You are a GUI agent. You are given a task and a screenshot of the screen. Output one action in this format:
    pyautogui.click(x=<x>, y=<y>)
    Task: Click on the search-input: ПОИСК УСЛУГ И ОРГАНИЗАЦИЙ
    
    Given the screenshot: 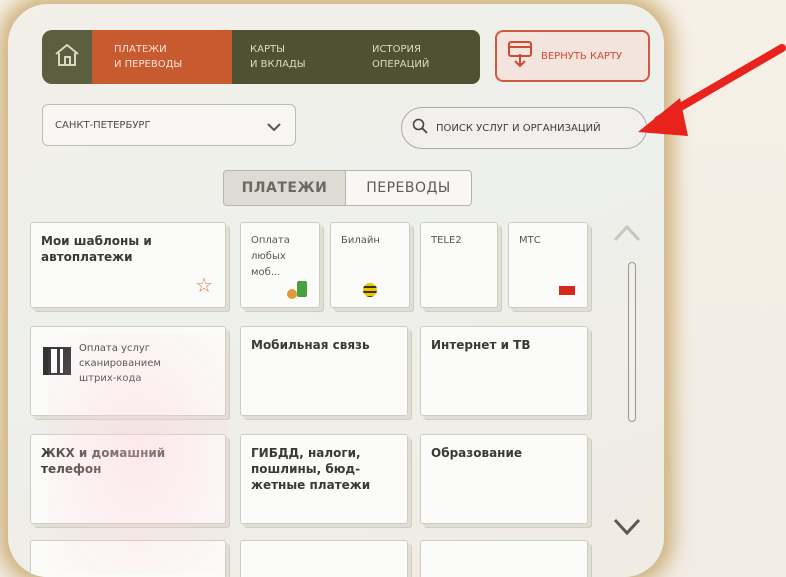 What is the action you would take?
    pyautogui.click(x=524, y=128)
    